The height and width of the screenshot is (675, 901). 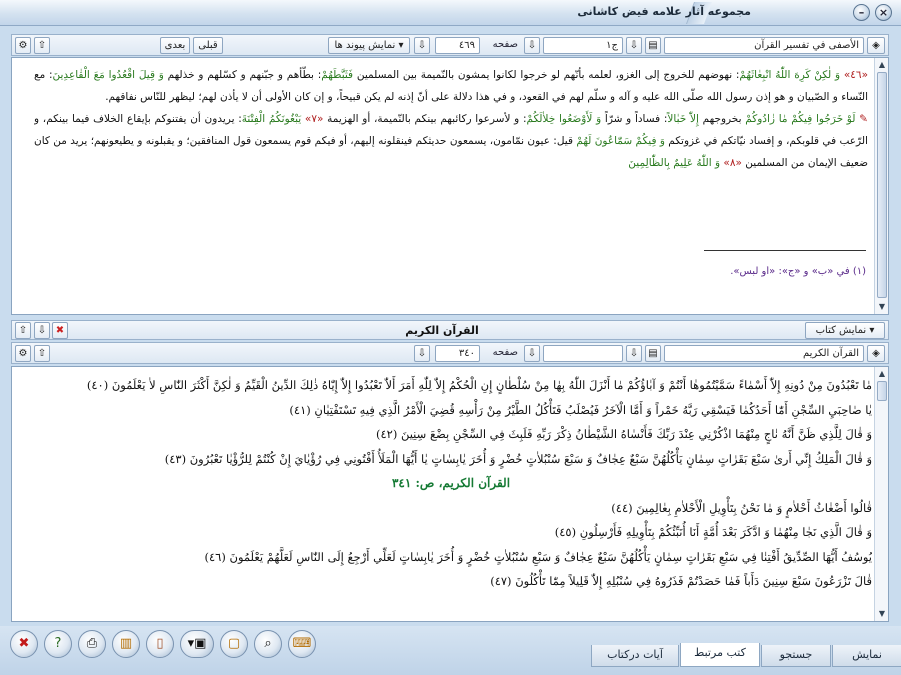 I want to click on verse-number: «٧», so click(x=314, y=119).